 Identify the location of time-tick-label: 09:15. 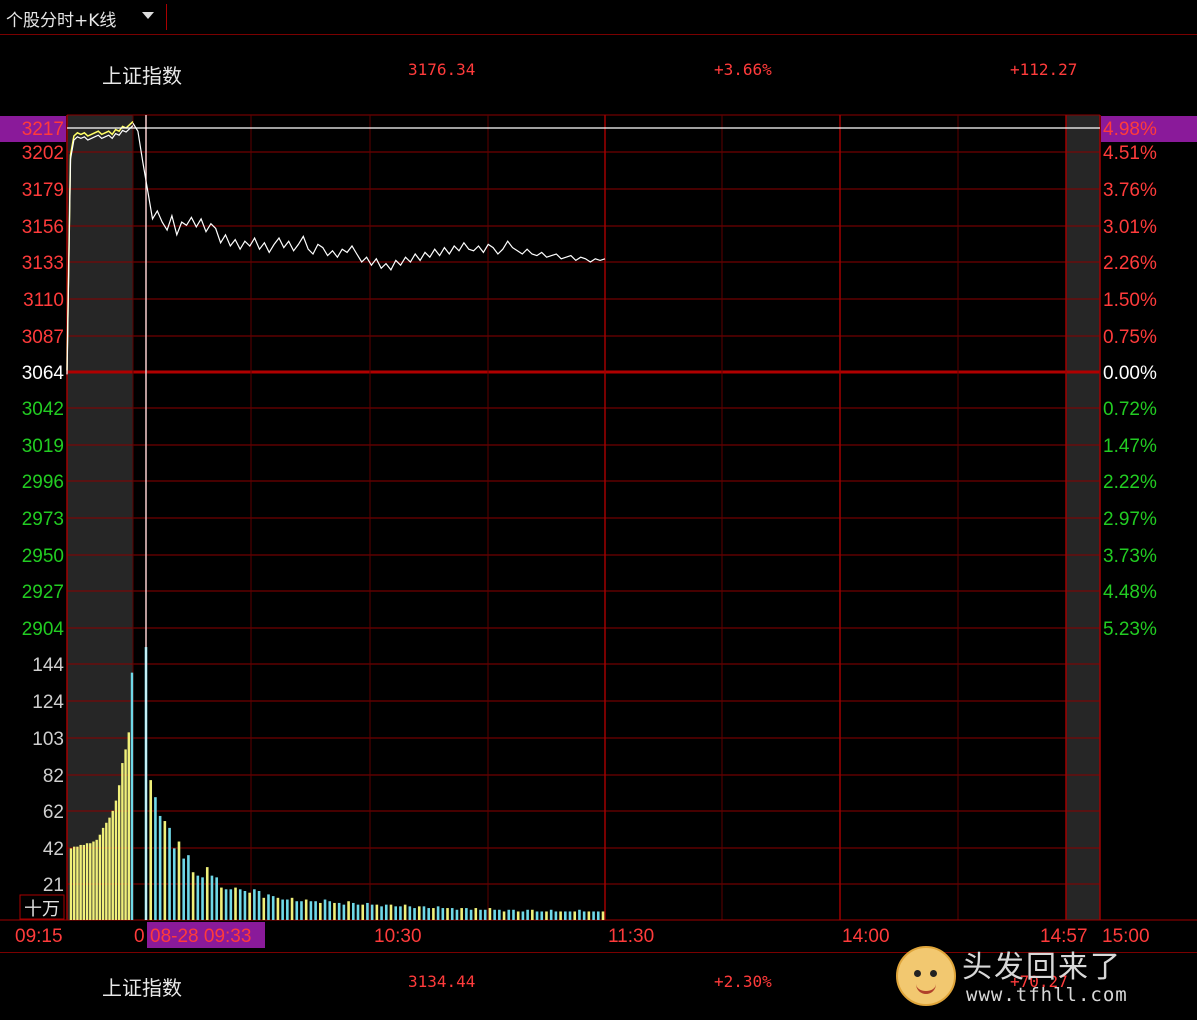
(39, 936).